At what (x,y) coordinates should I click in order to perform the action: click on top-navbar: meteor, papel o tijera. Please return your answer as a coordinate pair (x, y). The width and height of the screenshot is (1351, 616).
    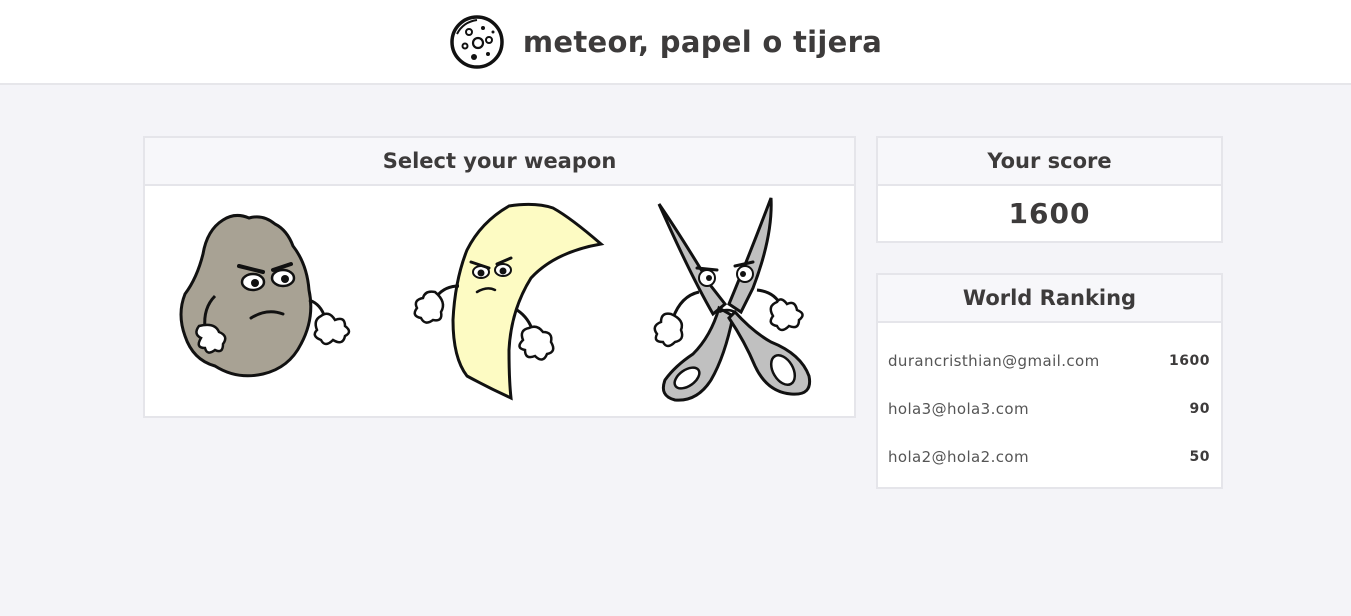
    Looking at the image, I should click on (675, 42).